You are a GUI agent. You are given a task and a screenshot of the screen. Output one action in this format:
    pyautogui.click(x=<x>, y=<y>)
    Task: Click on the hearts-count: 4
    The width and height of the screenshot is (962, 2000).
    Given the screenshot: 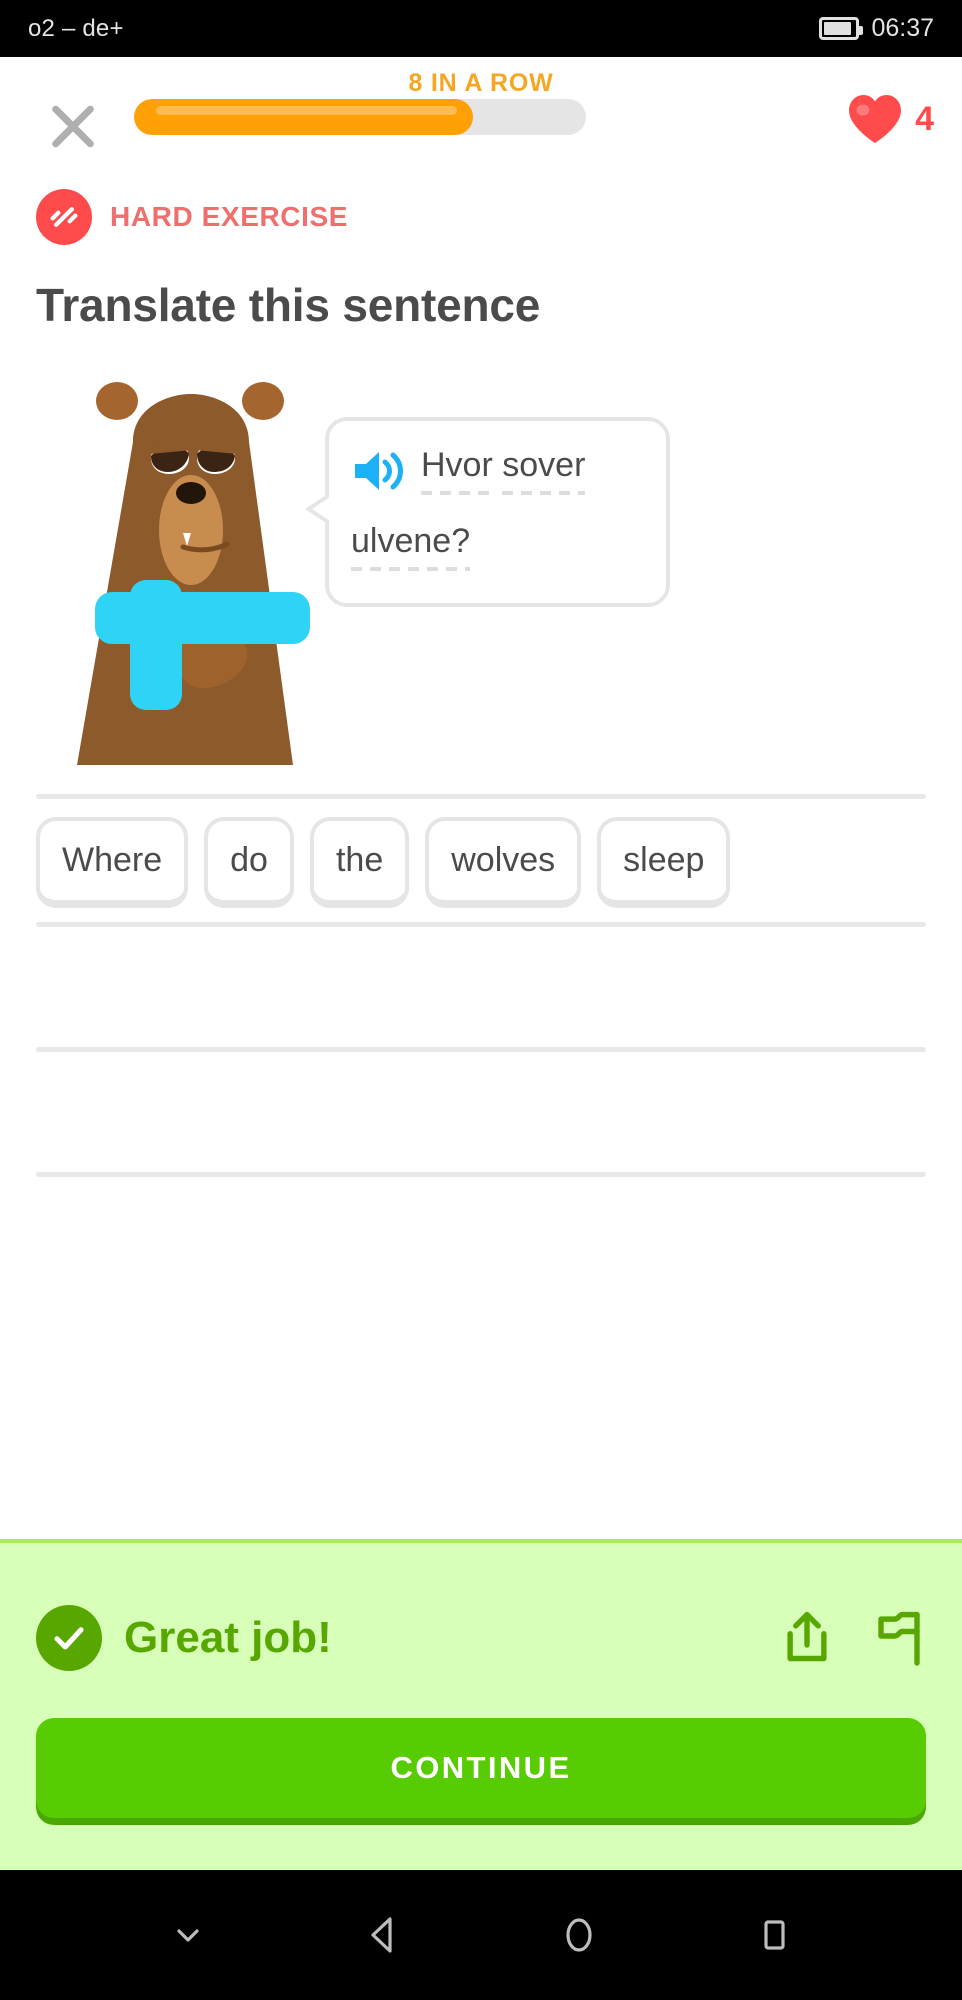 What is the action you would take?
    pyautogui.click(x=924, y=118)
    